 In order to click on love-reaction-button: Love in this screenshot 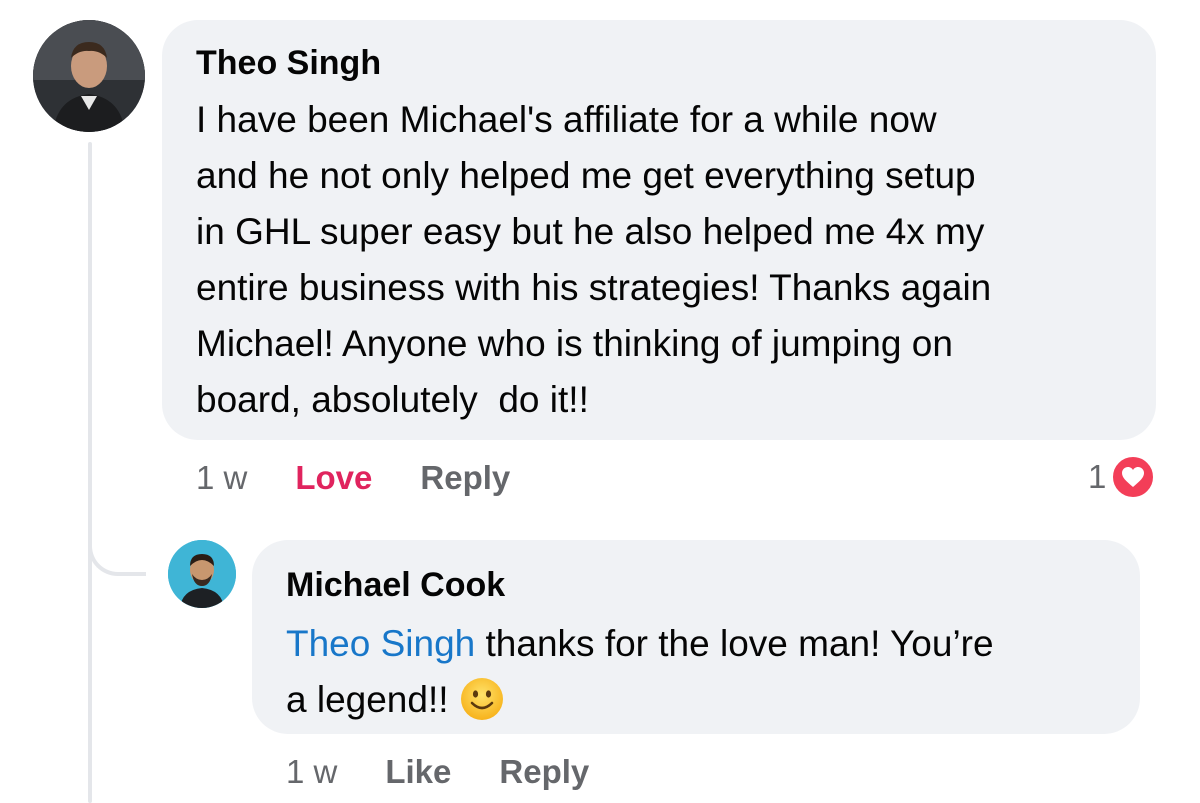, I will do `click(333, 478)`.